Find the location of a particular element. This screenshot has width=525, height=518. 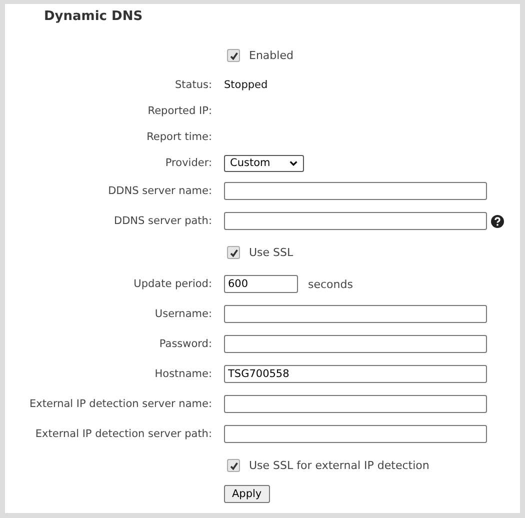

unit-label: seconds is located at coordinates (330, 284).